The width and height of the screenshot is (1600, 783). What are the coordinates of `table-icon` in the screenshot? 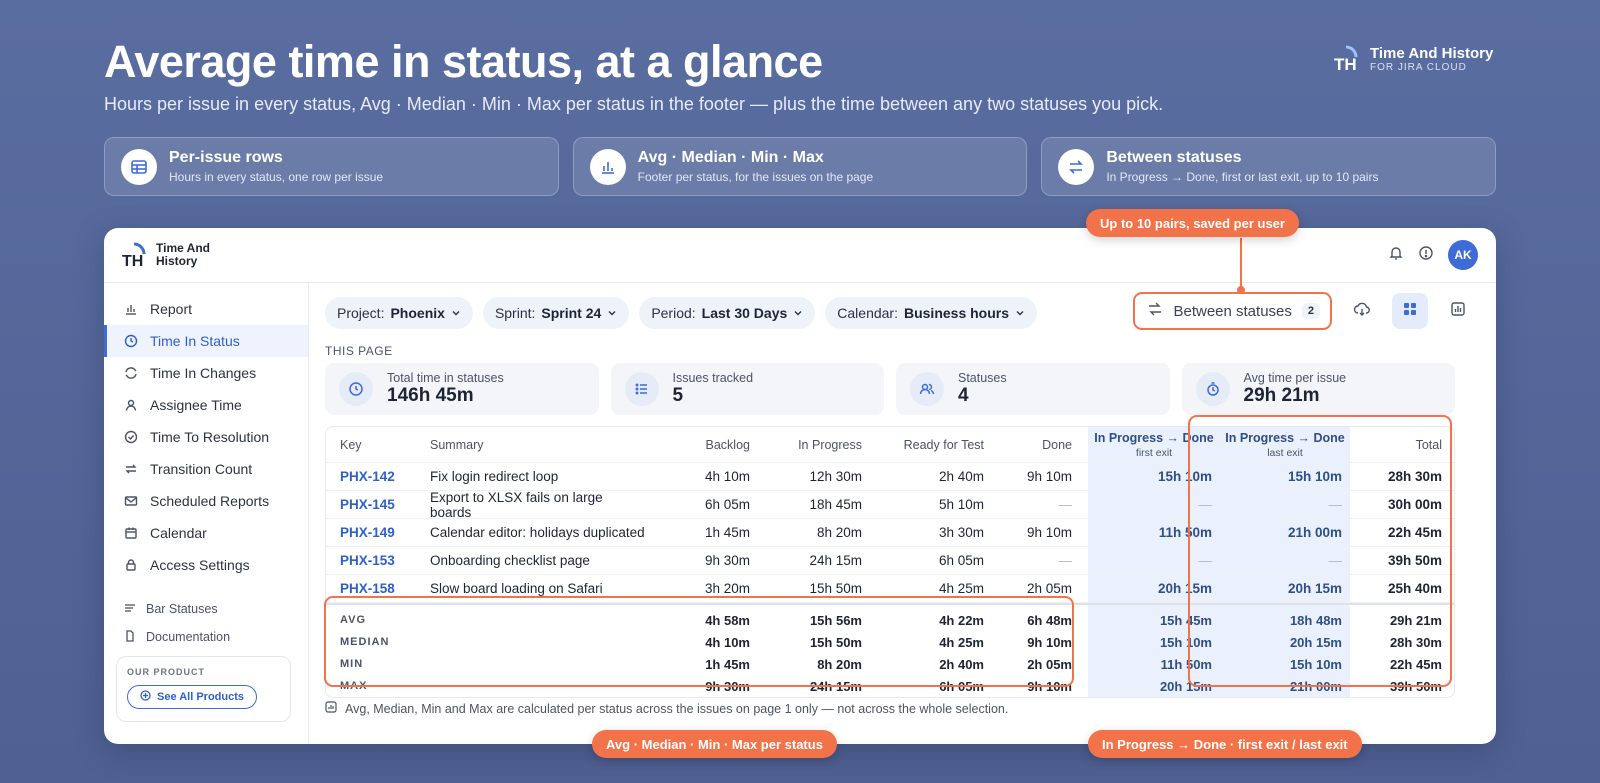 It's located at (139, 166).